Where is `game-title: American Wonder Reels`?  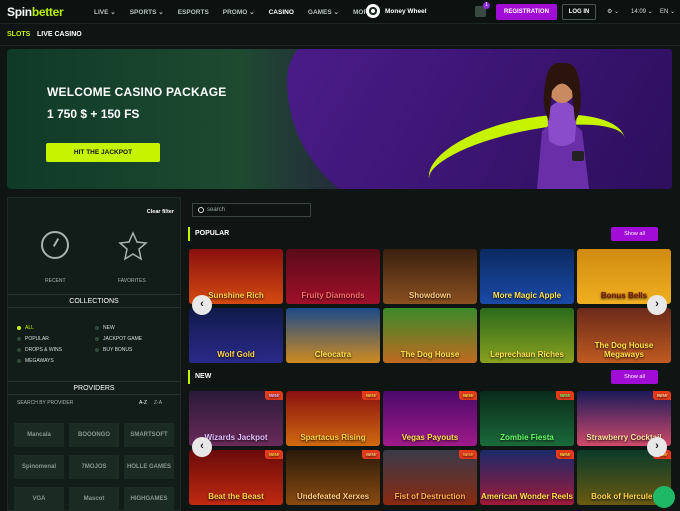
game-title: American Wonder Reels is located at coordinates (527, 496).